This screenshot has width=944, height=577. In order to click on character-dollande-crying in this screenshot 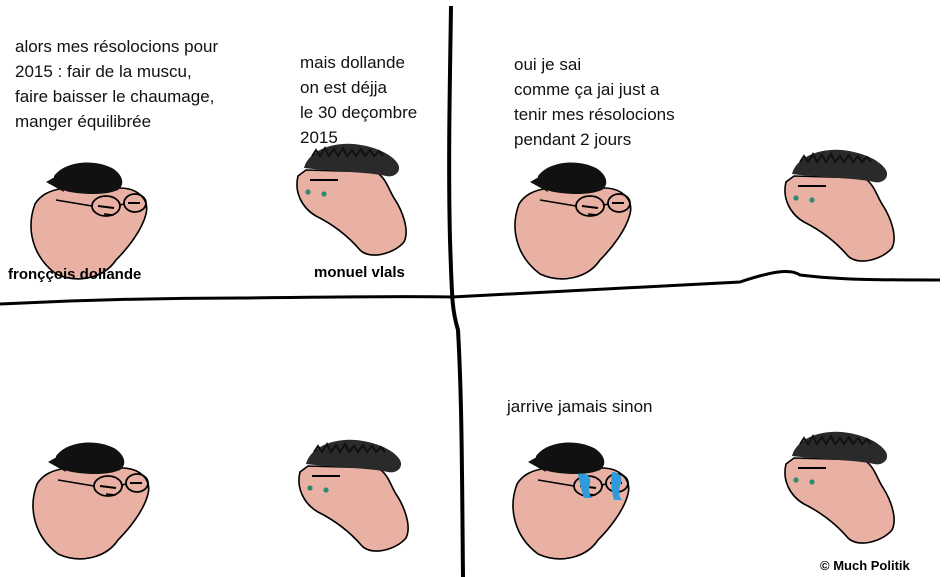, I will do `click(571, 500)`.